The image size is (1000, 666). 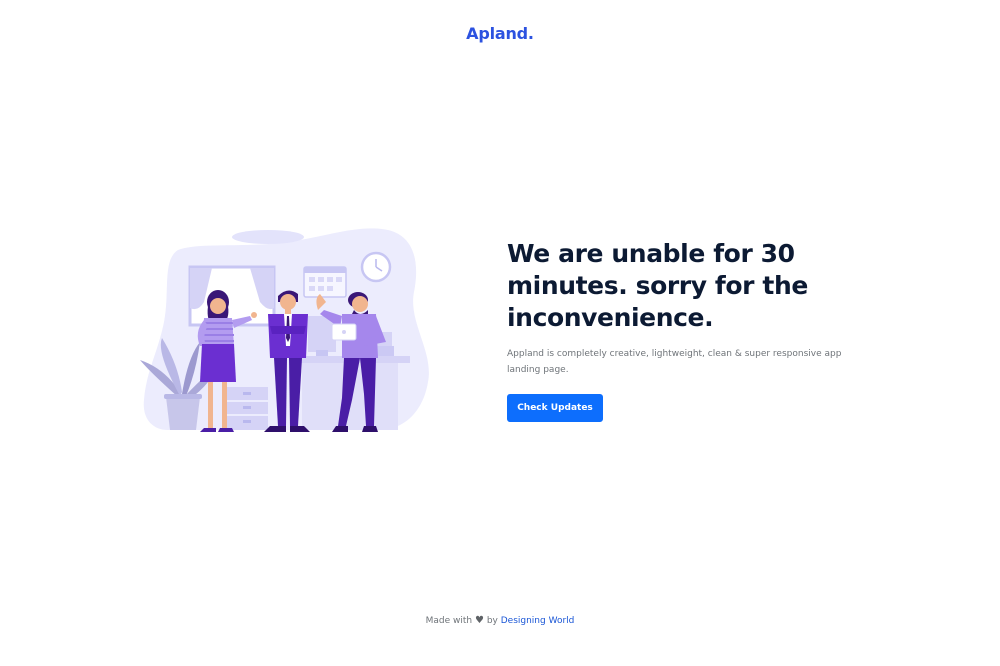 What do you see at coordinates (500, 33) in the screenshot?
I see `site-logo: Apland.` at bounding box center [500, 33].